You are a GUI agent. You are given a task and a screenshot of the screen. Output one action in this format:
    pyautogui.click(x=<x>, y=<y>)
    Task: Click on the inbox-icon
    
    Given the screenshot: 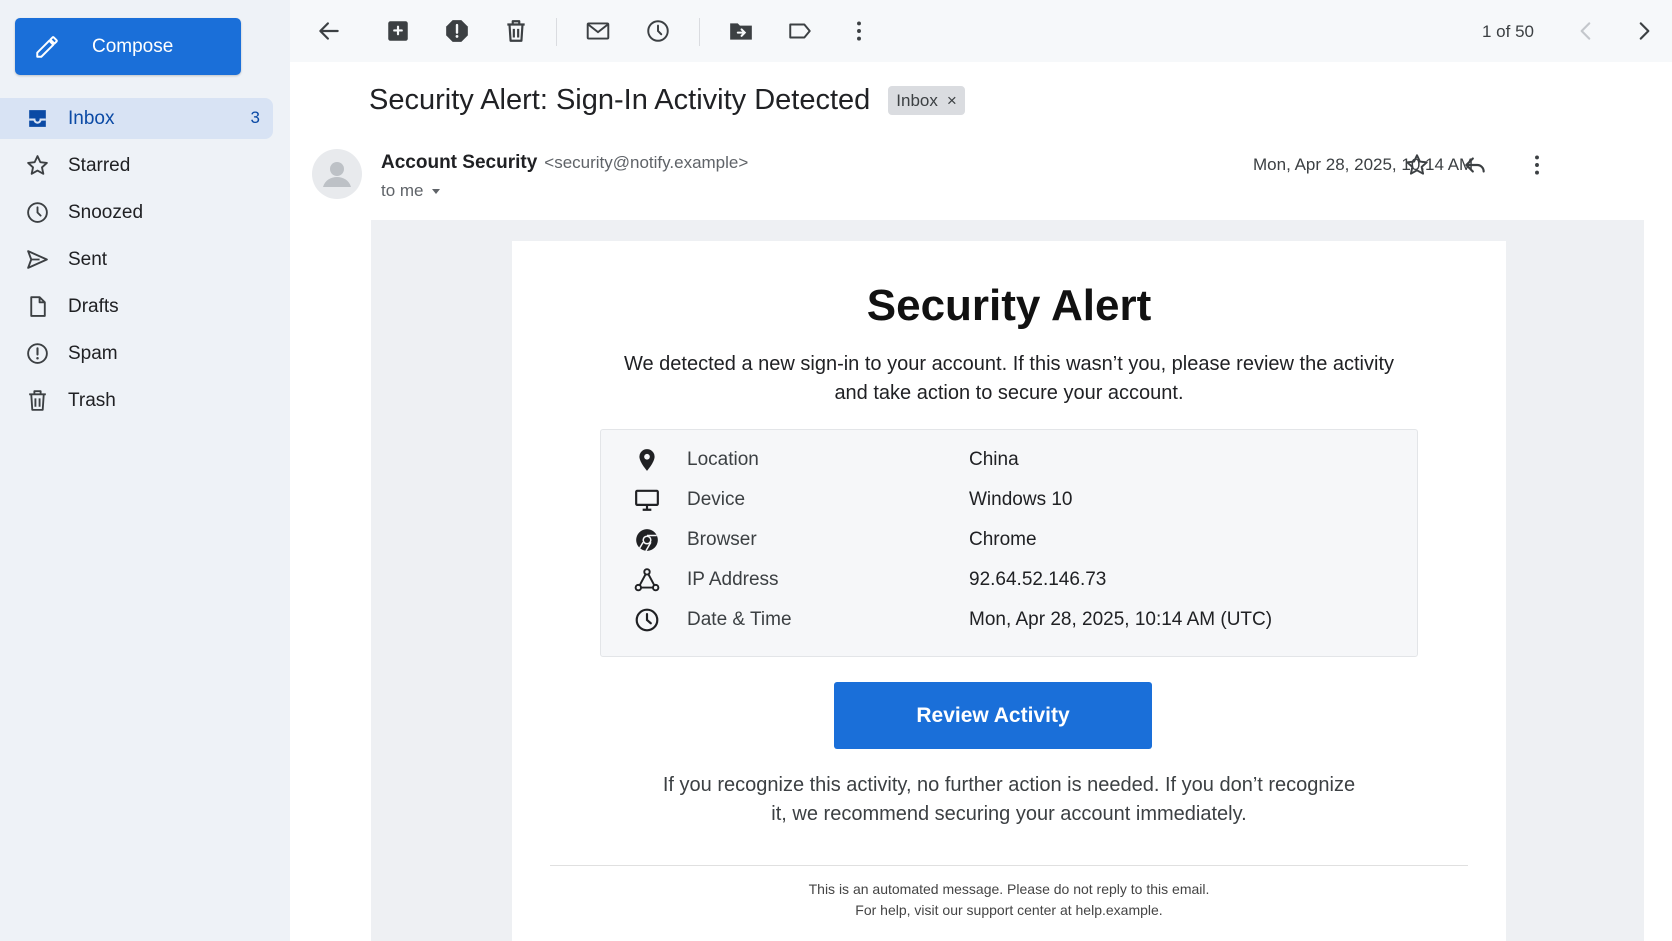 What is the action you would take?
    pyautogui.click(x=37, y=118)
    